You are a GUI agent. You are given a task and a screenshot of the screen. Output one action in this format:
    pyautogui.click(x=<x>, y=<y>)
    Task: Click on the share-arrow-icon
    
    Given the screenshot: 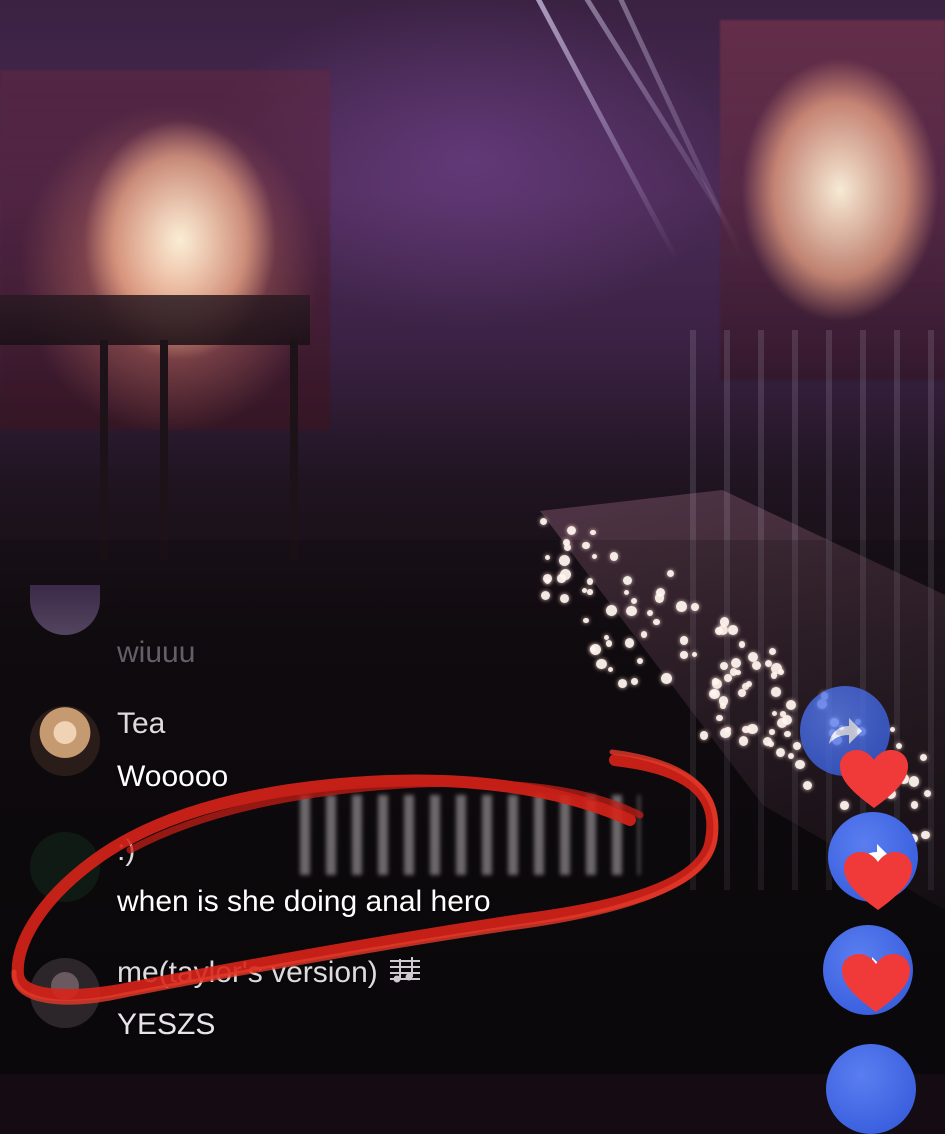 What is the action you would take?
    pyautogui.click(x=845, y=731)
    